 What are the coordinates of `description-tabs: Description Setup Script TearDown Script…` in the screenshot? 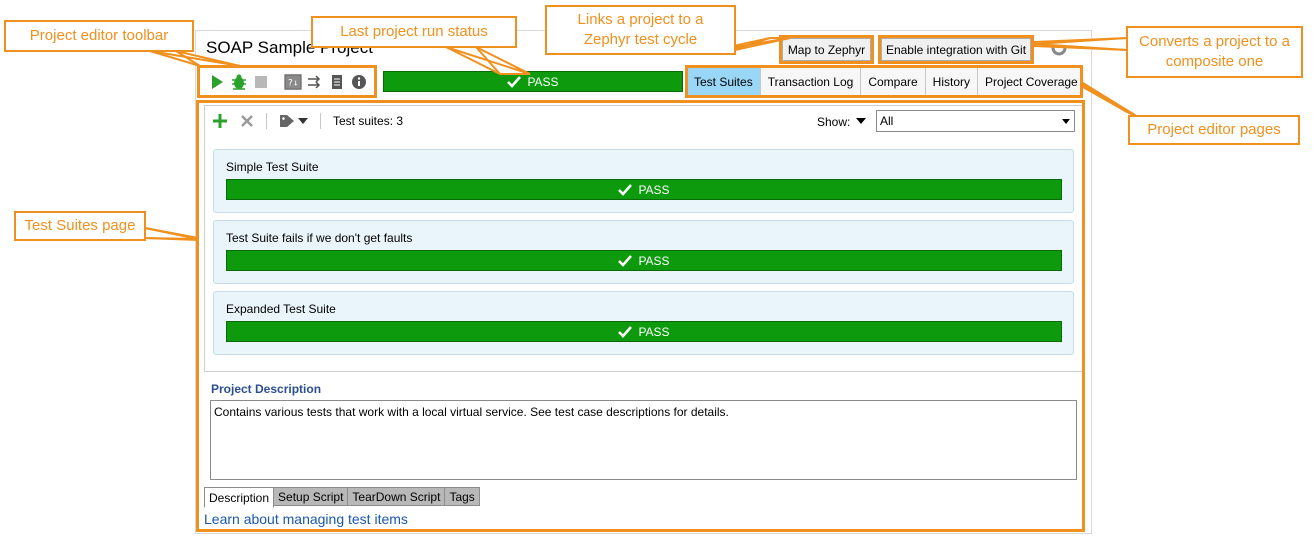 It's located at (342, 497).